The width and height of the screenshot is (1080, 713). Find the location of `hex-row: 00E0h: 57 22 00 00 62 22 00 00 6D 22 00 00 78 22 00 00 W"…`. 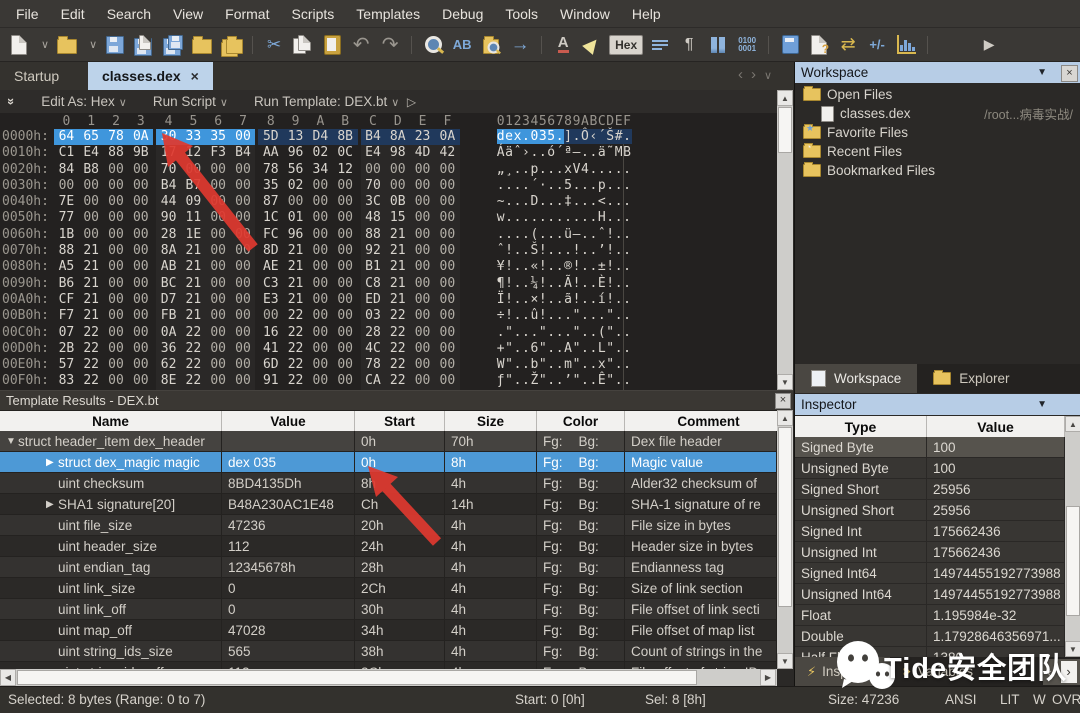

hex-row: 00E0h: 57 22 00 00 62 22 00 00 6D 22 00 00 78 22 00 00 W"… is located at coordinates (315, 365).